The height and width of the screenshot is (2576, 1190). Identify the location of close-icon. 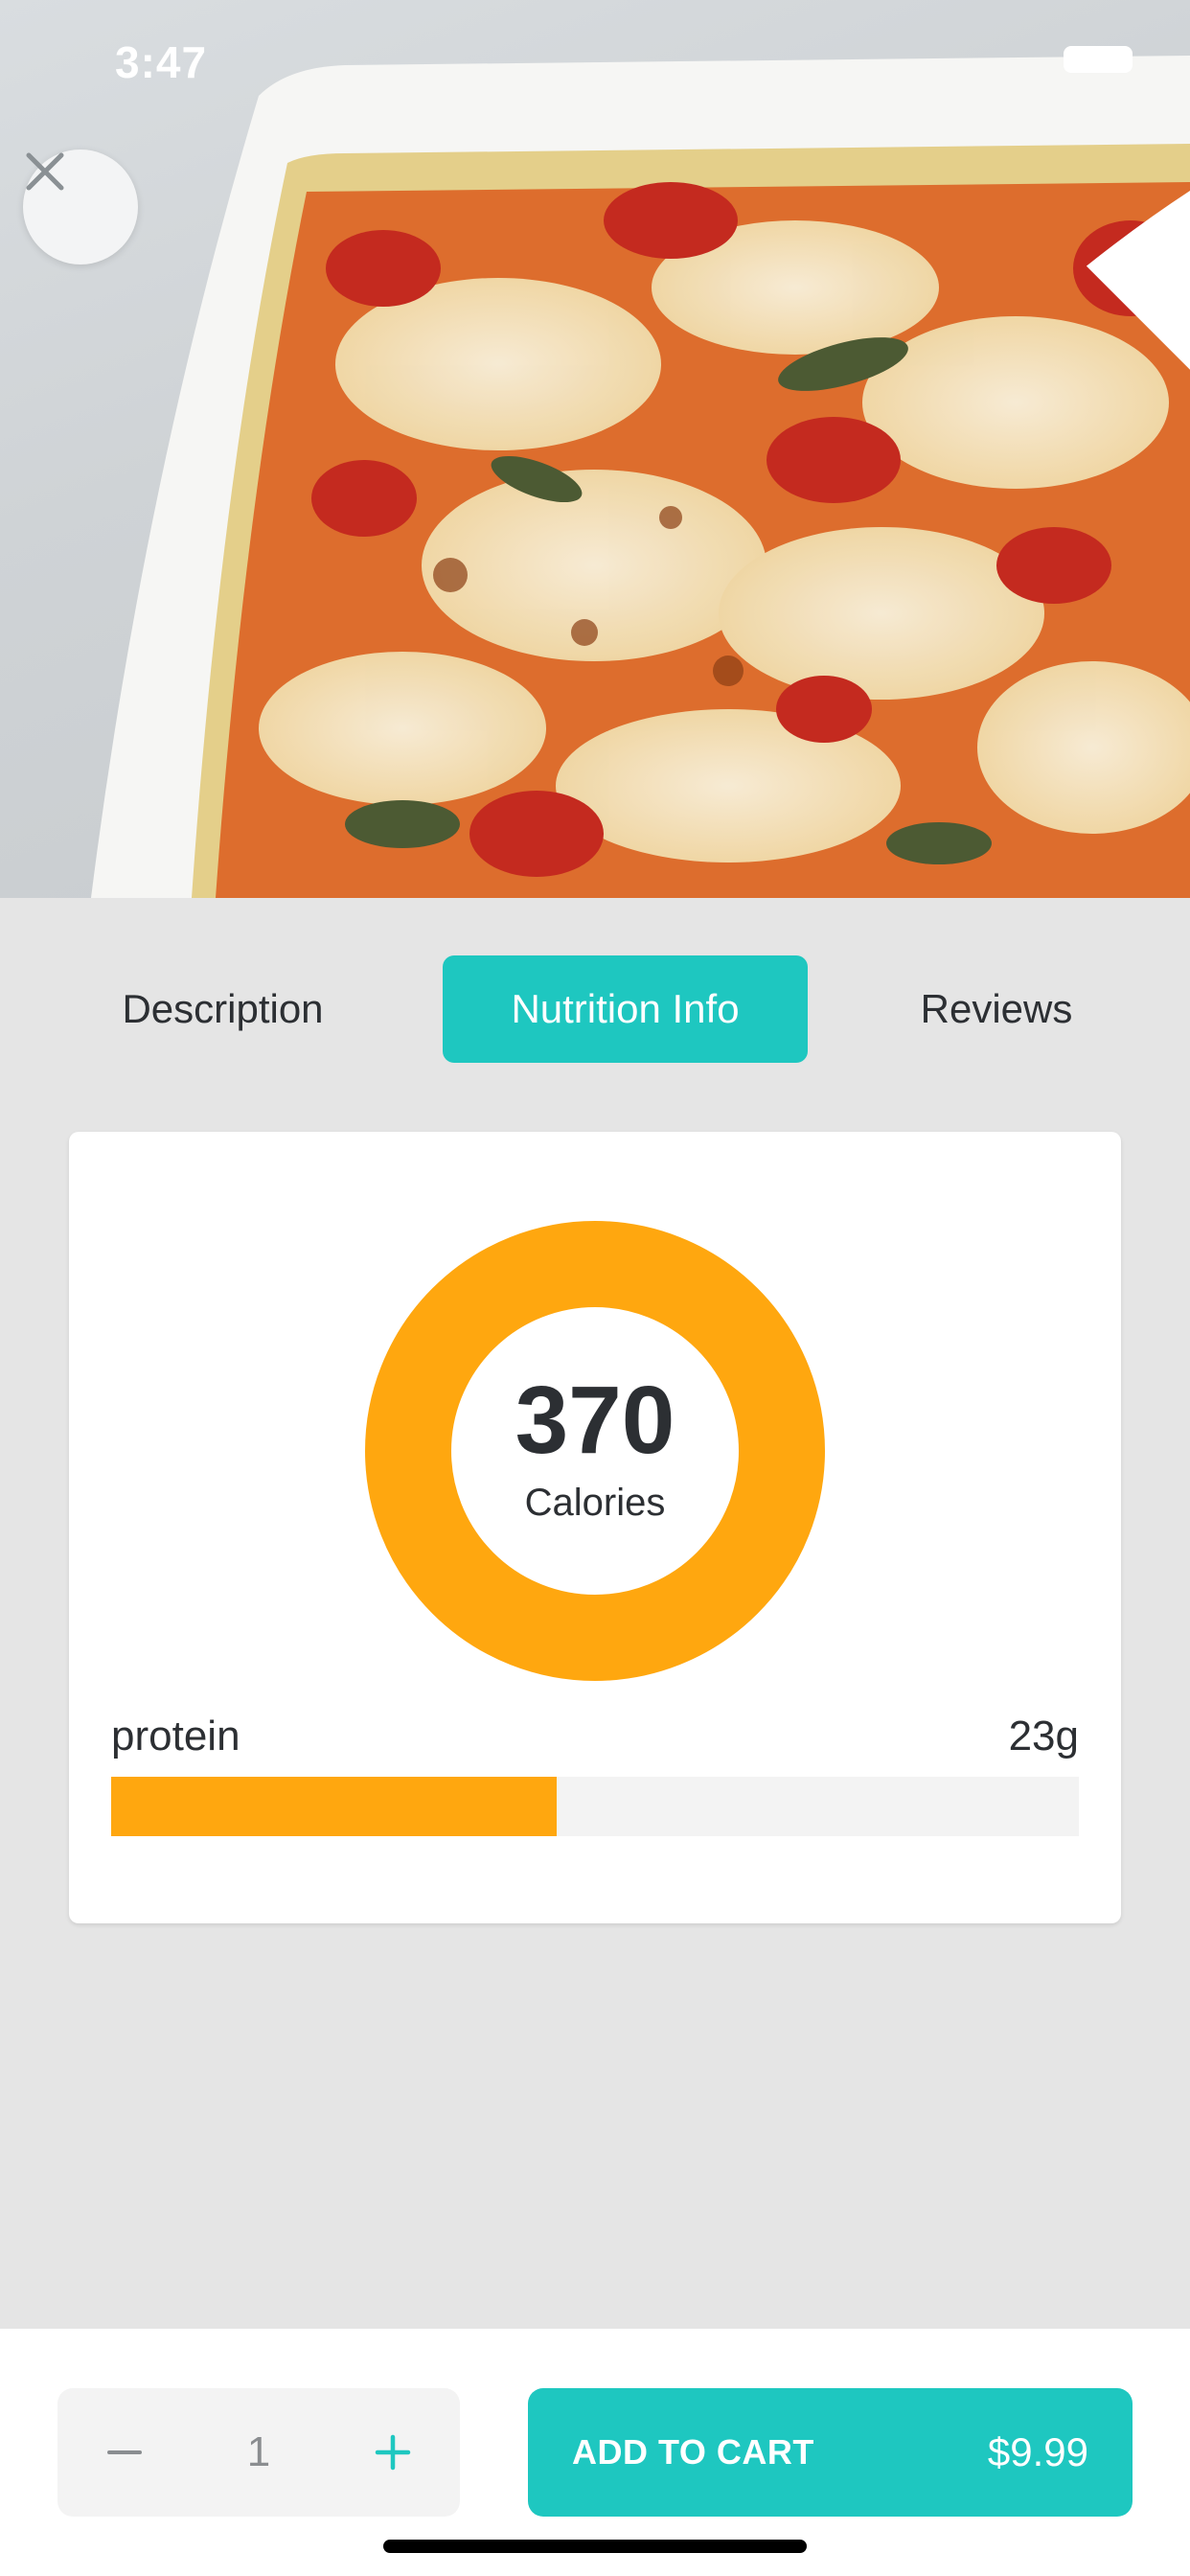
(45, 171).